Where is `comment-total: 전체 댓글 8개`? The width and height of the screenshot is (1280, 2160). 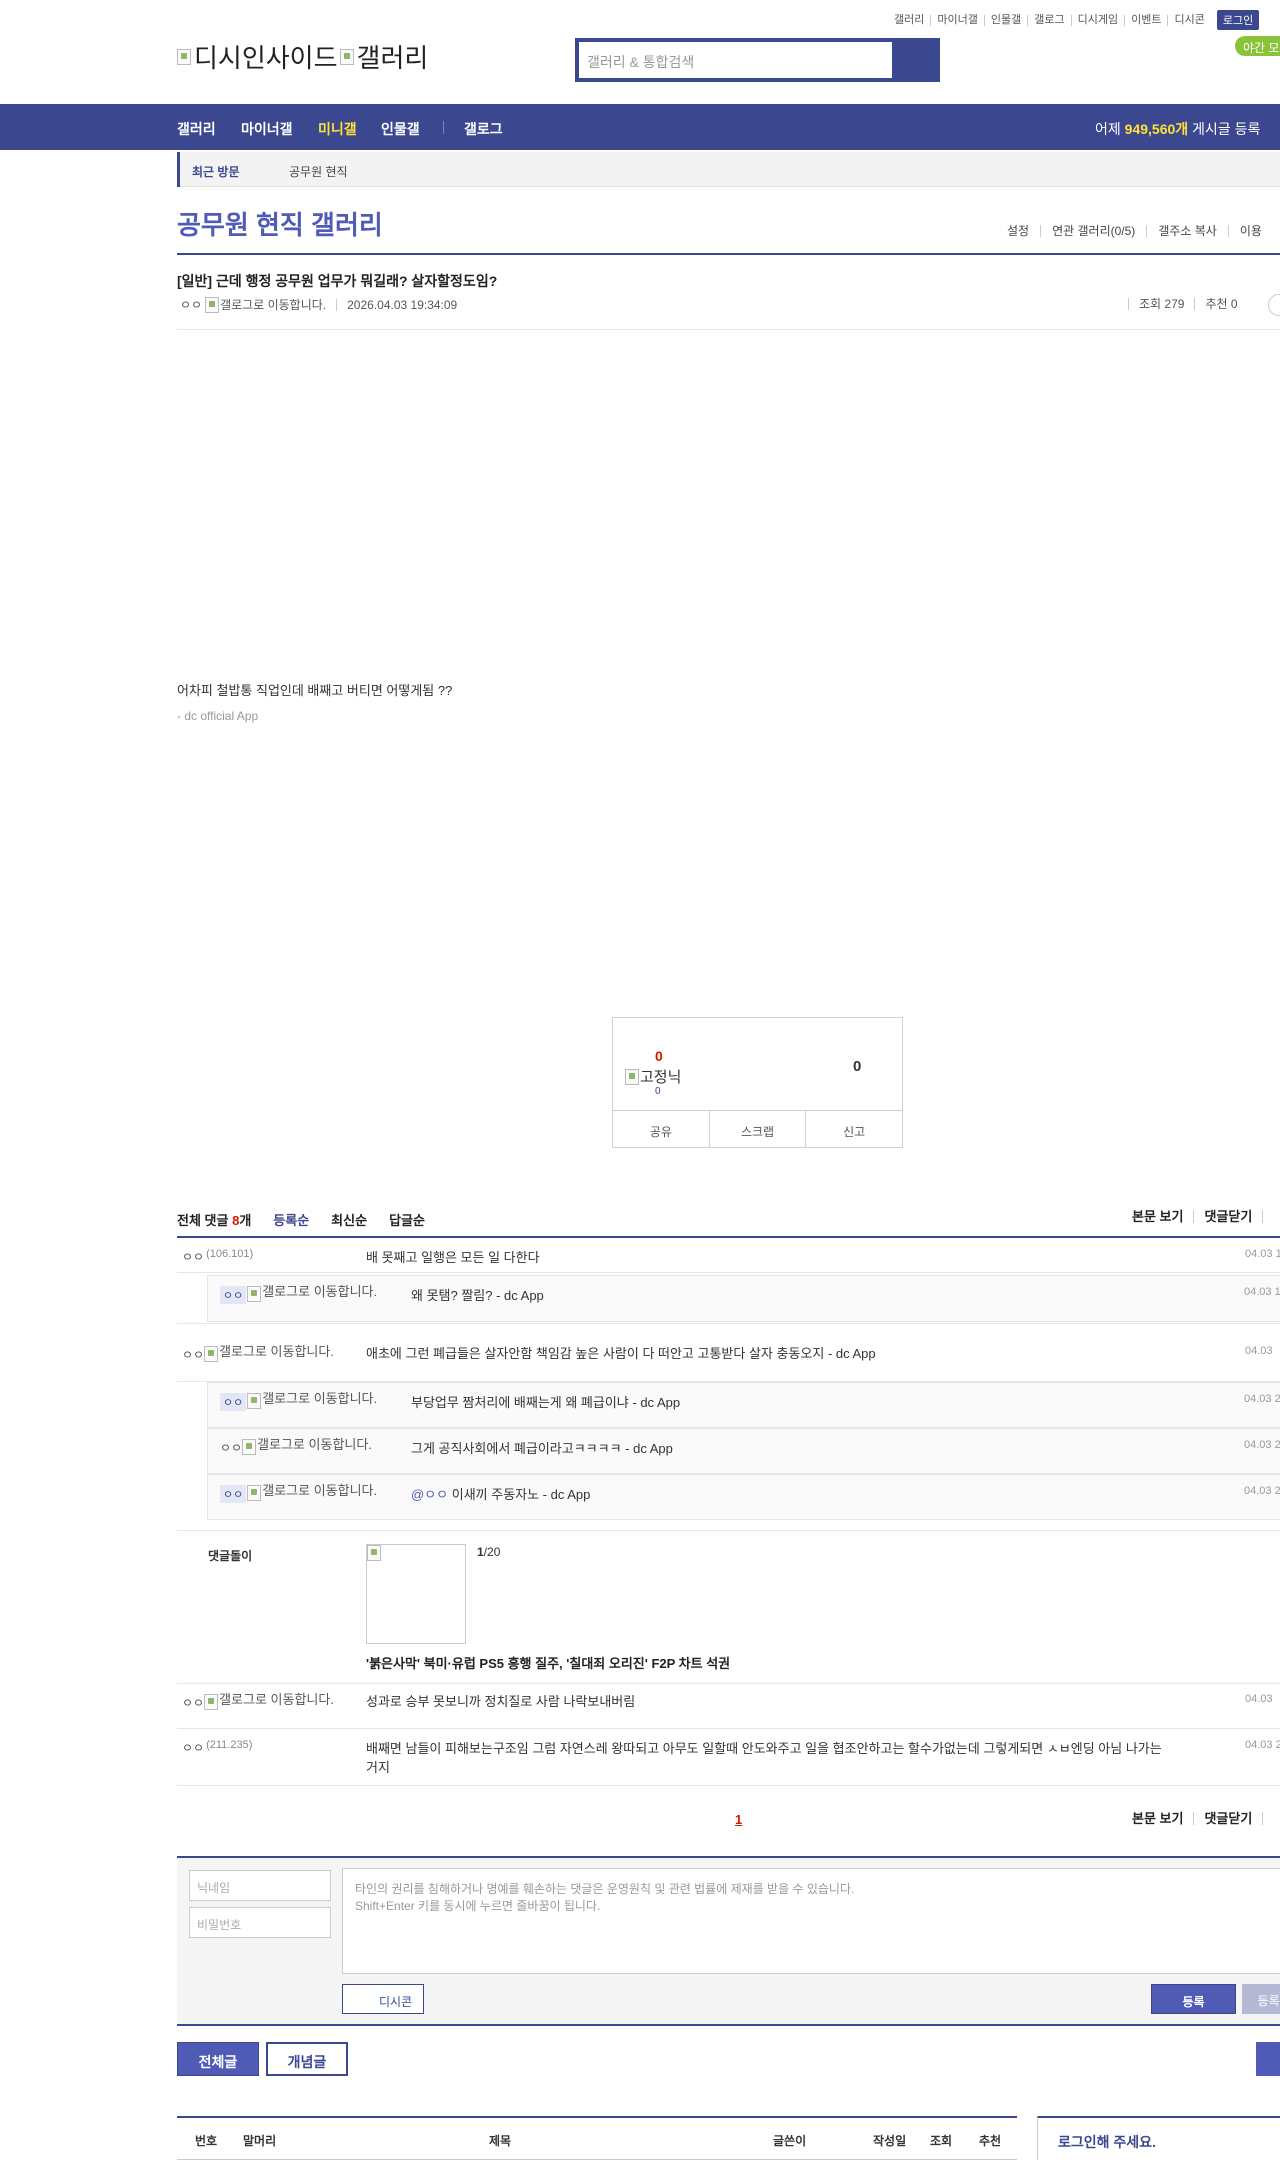 comment-total: 전체 댓글 8개 is located at coordinates (214, 1219).